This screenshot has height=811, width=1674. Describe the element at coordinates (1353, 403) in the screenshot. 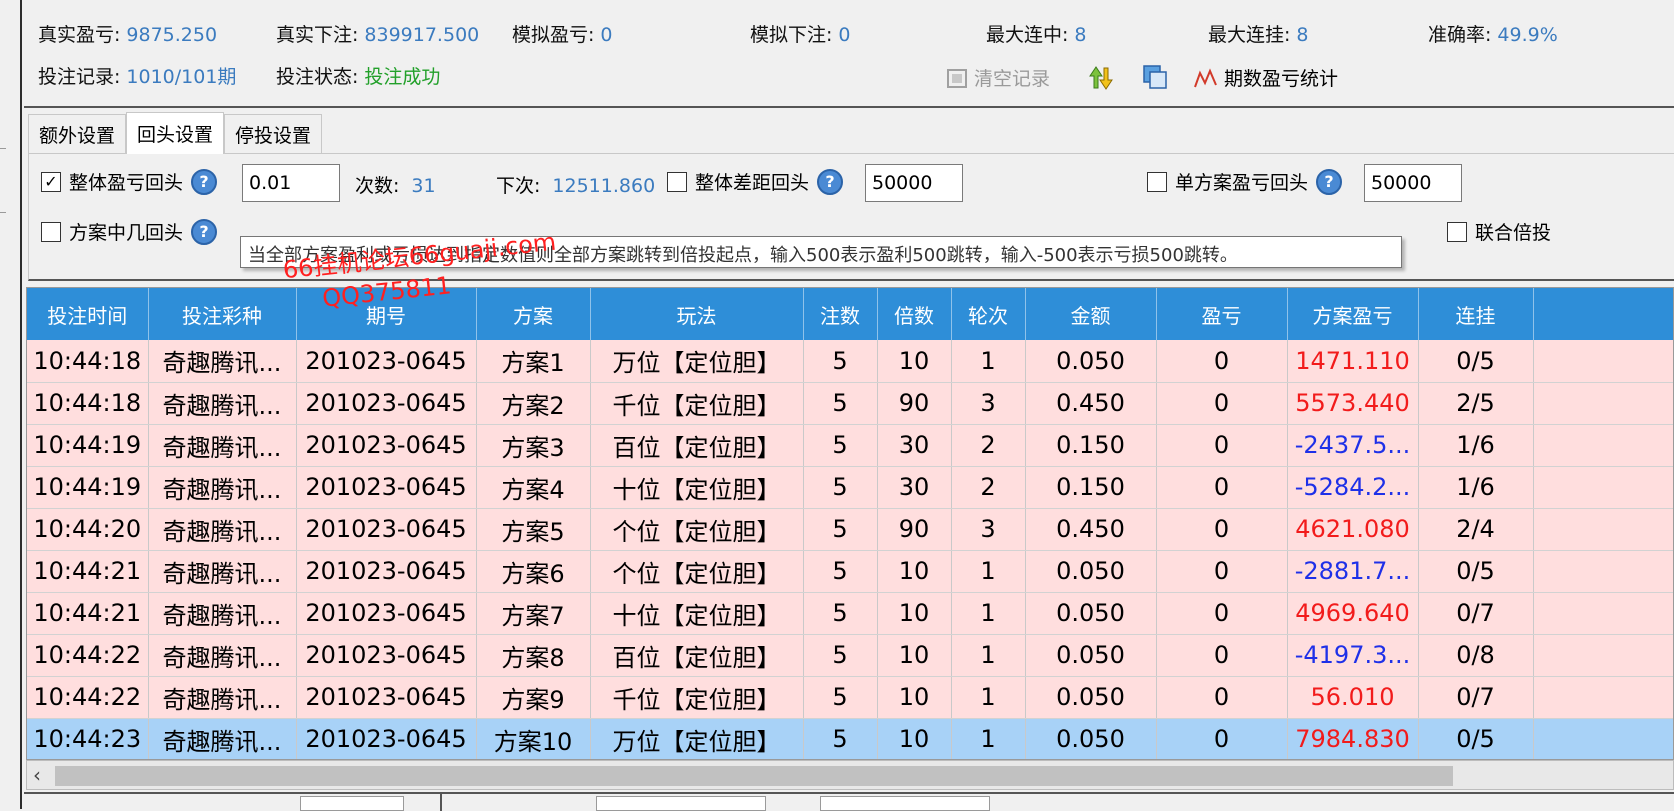

I see `table-cell: 5573.440` at that location.